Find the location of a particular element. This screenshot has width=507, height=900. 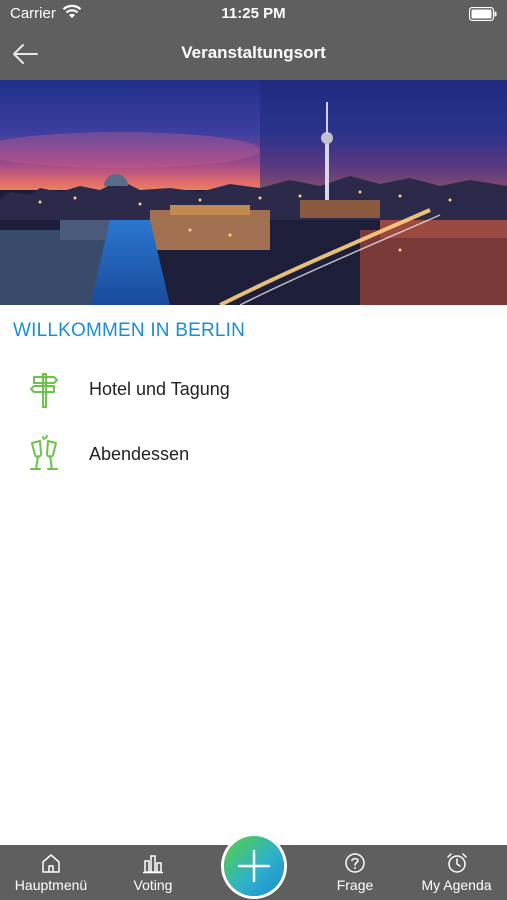

page-title: Veranstaltungsort is located at coordinates (253, 52).